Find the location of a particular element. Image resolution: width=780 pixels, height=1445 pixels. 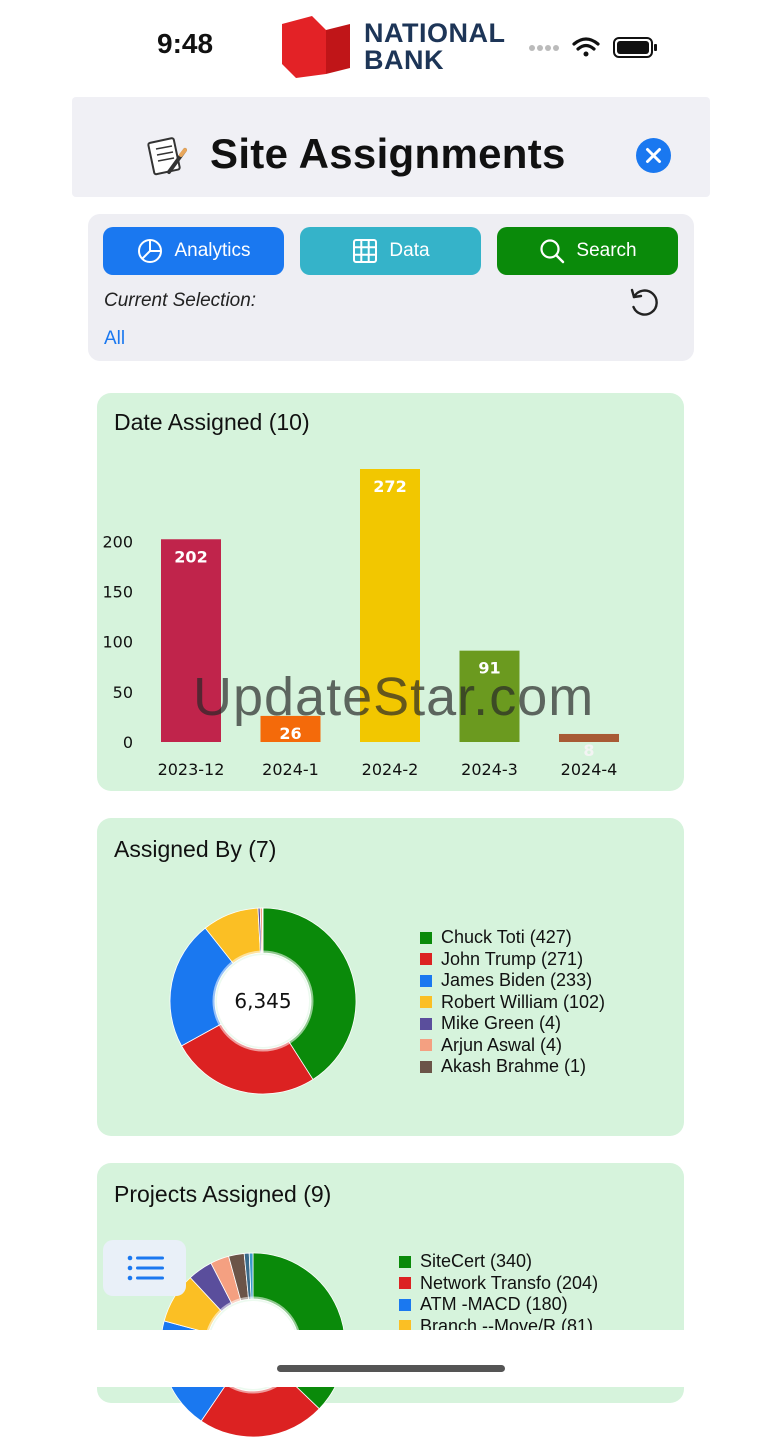

data-label: Data is located at coordinates (409, 250).